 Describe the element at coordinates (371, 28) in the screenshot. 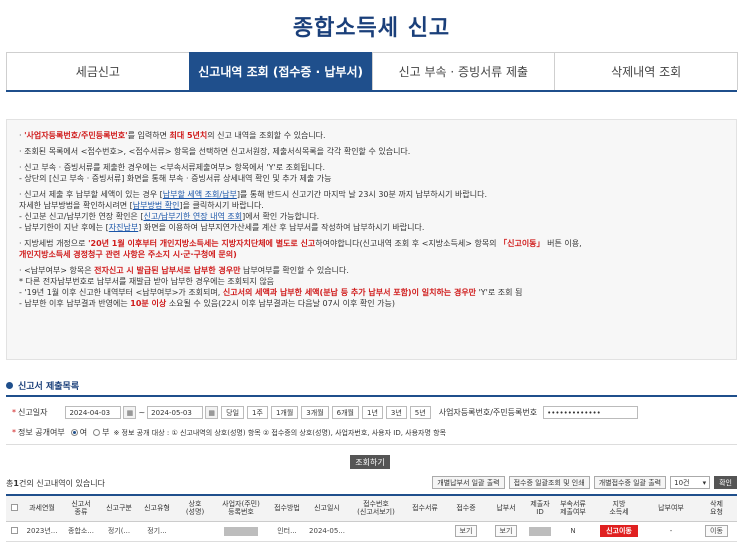

I see `page-title: 종합소득세 신고` at that location.